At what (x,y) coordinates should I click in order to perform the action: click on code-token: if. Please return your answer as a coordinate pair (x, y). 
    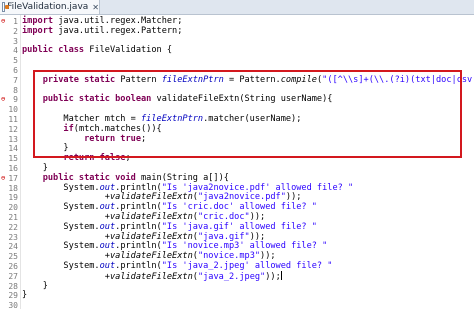
    Looking at the image, I should click on (68, 128).